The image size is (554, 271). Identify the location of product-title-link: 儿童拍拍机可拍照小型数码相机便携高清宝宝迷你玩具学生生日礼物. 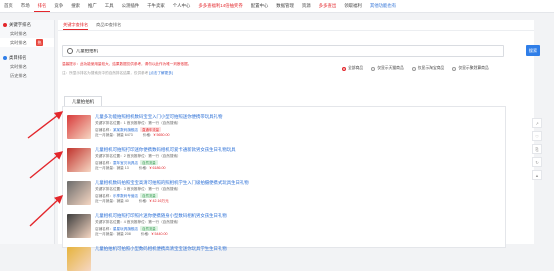
(161, 249).